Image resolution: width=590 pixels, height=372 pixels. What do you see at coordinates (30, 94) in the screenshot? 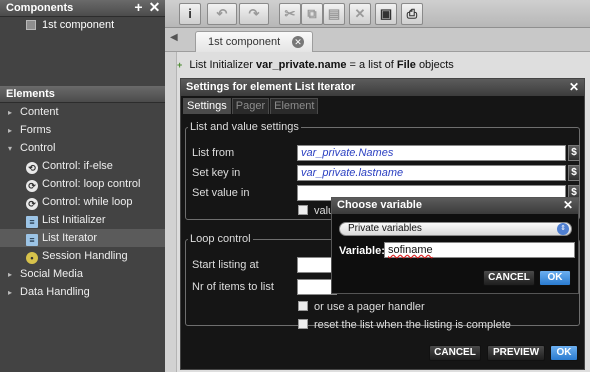
I see `elements-title: Elements` at bounding box center [30, 94].